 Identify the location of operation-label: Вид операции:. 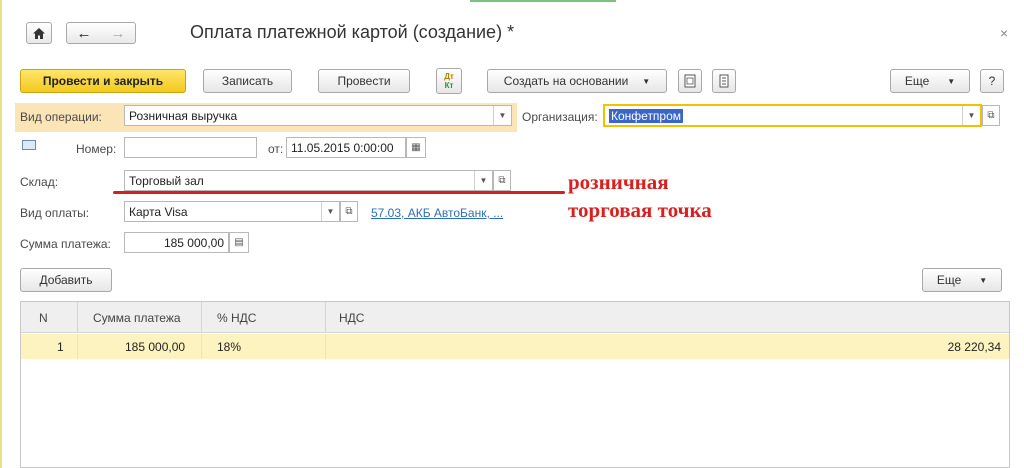
(61, 117).